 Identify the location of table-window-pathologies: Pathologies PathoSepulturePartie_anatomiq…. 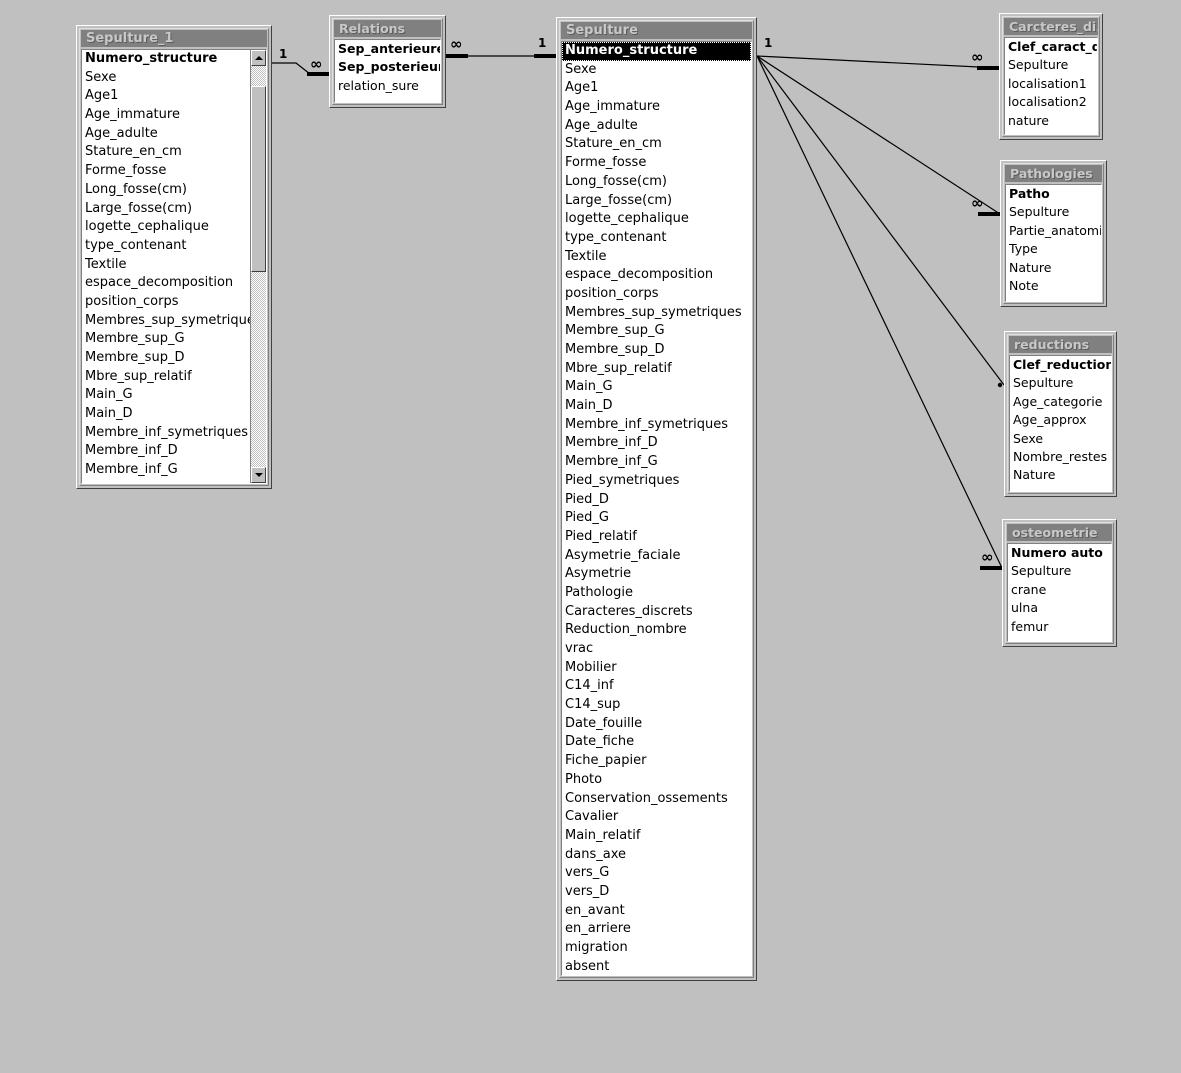
(1053, 233).